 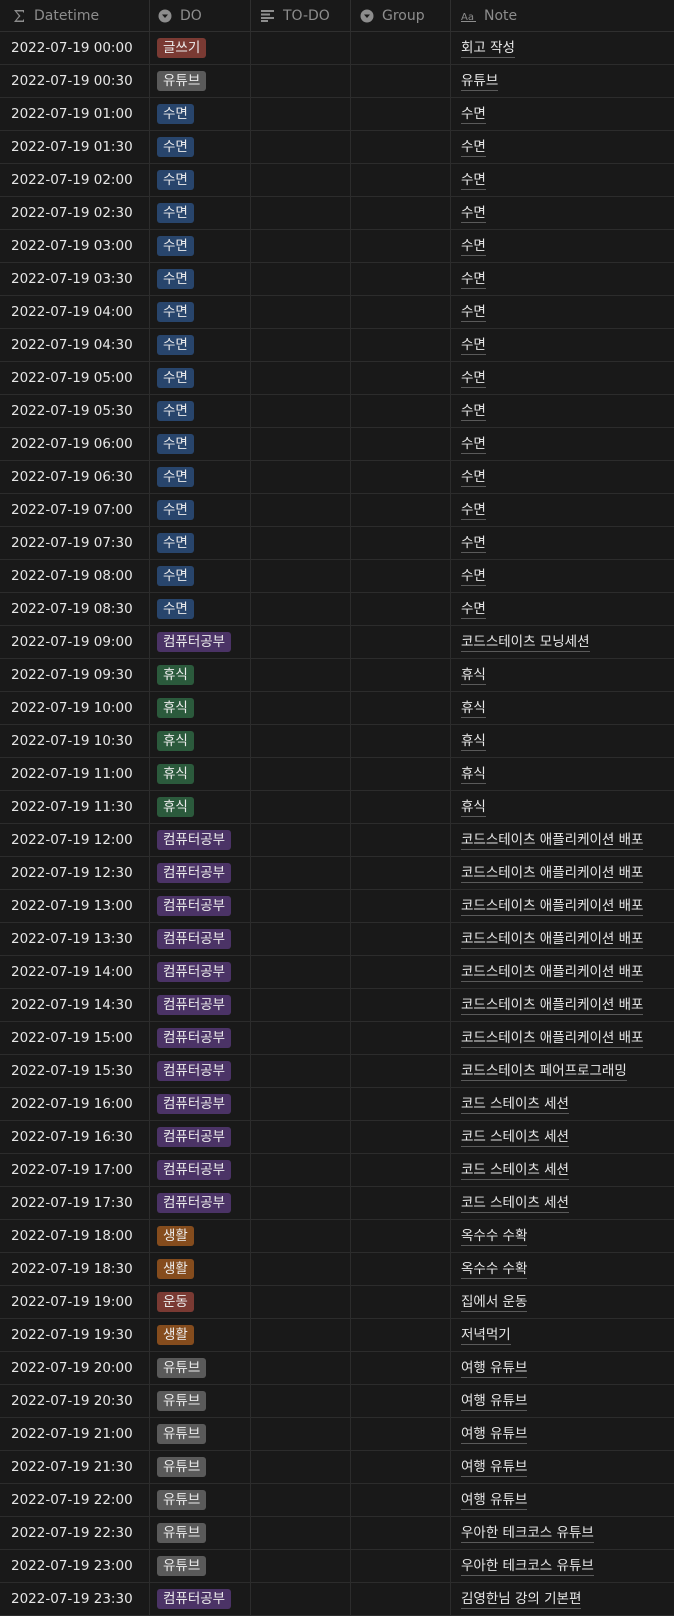 I want to click on table-row: 2022-07-19 08:00 수면 수면, so click(x=337, y=576).